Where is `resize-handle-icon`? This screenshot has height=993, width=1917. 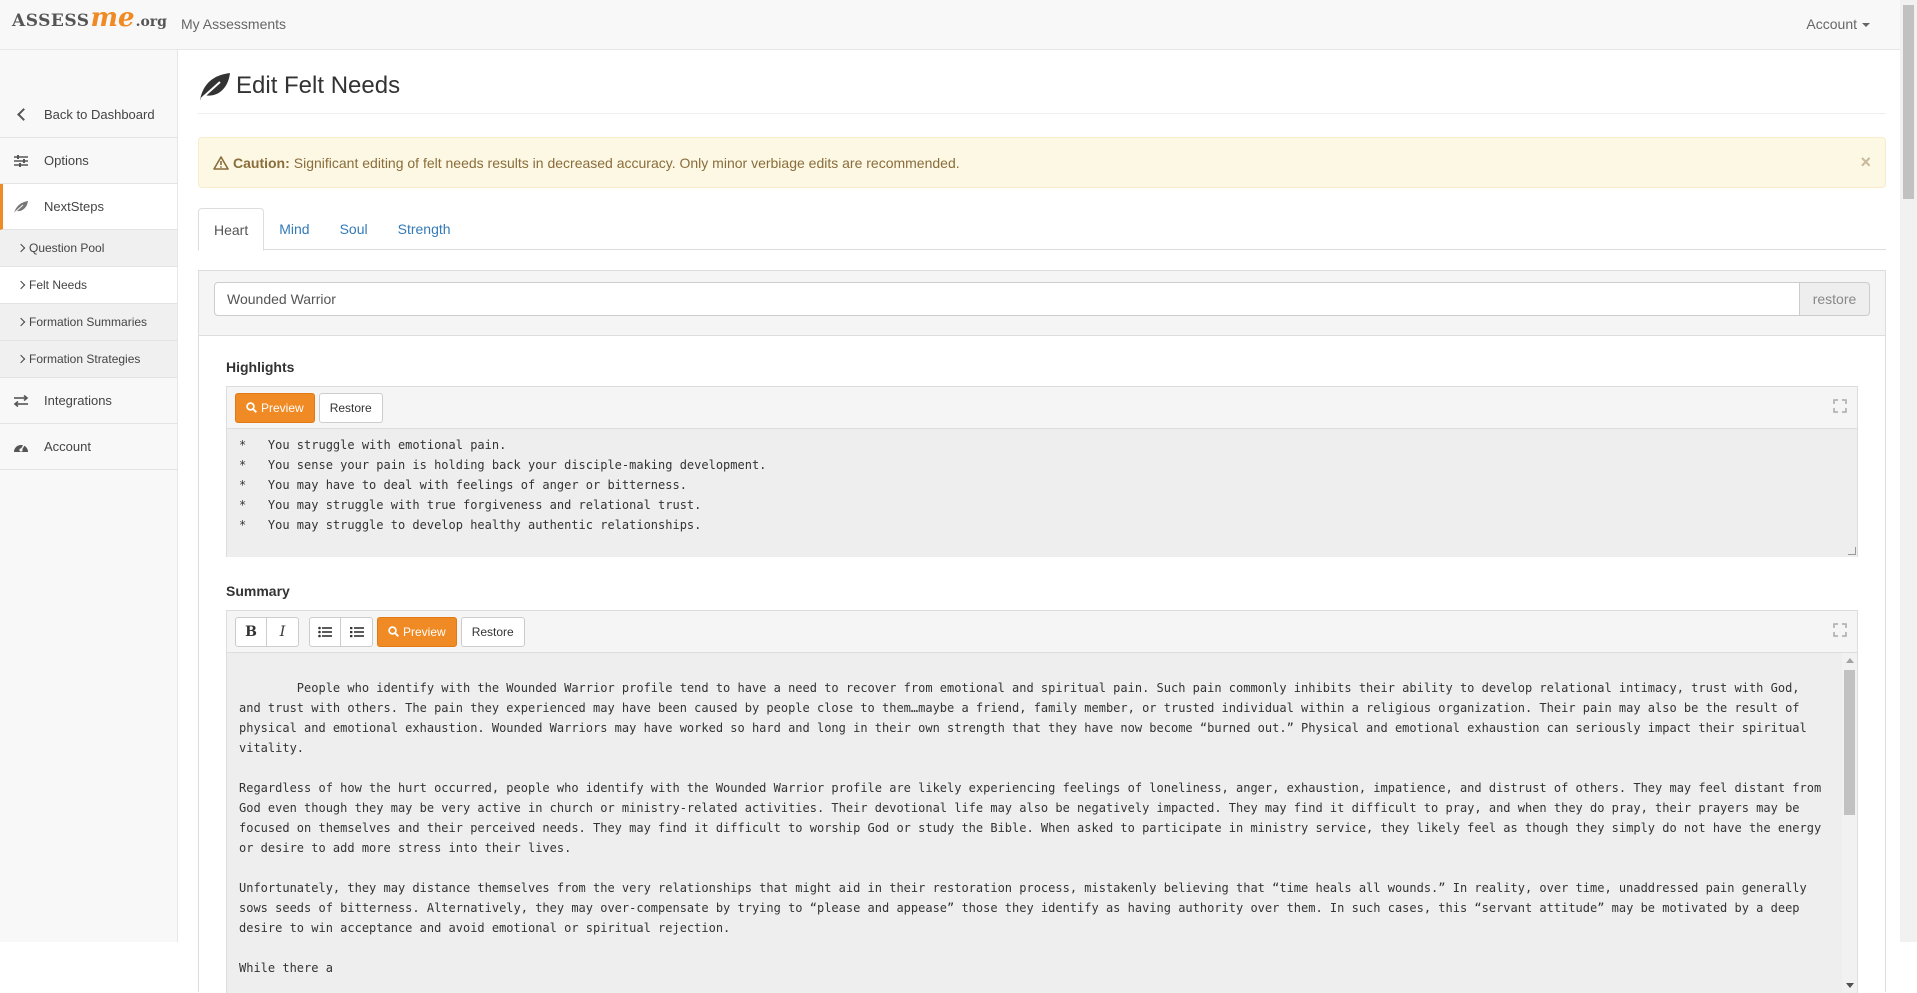
resize-handle-icon is located at coordinates (1852, 551).